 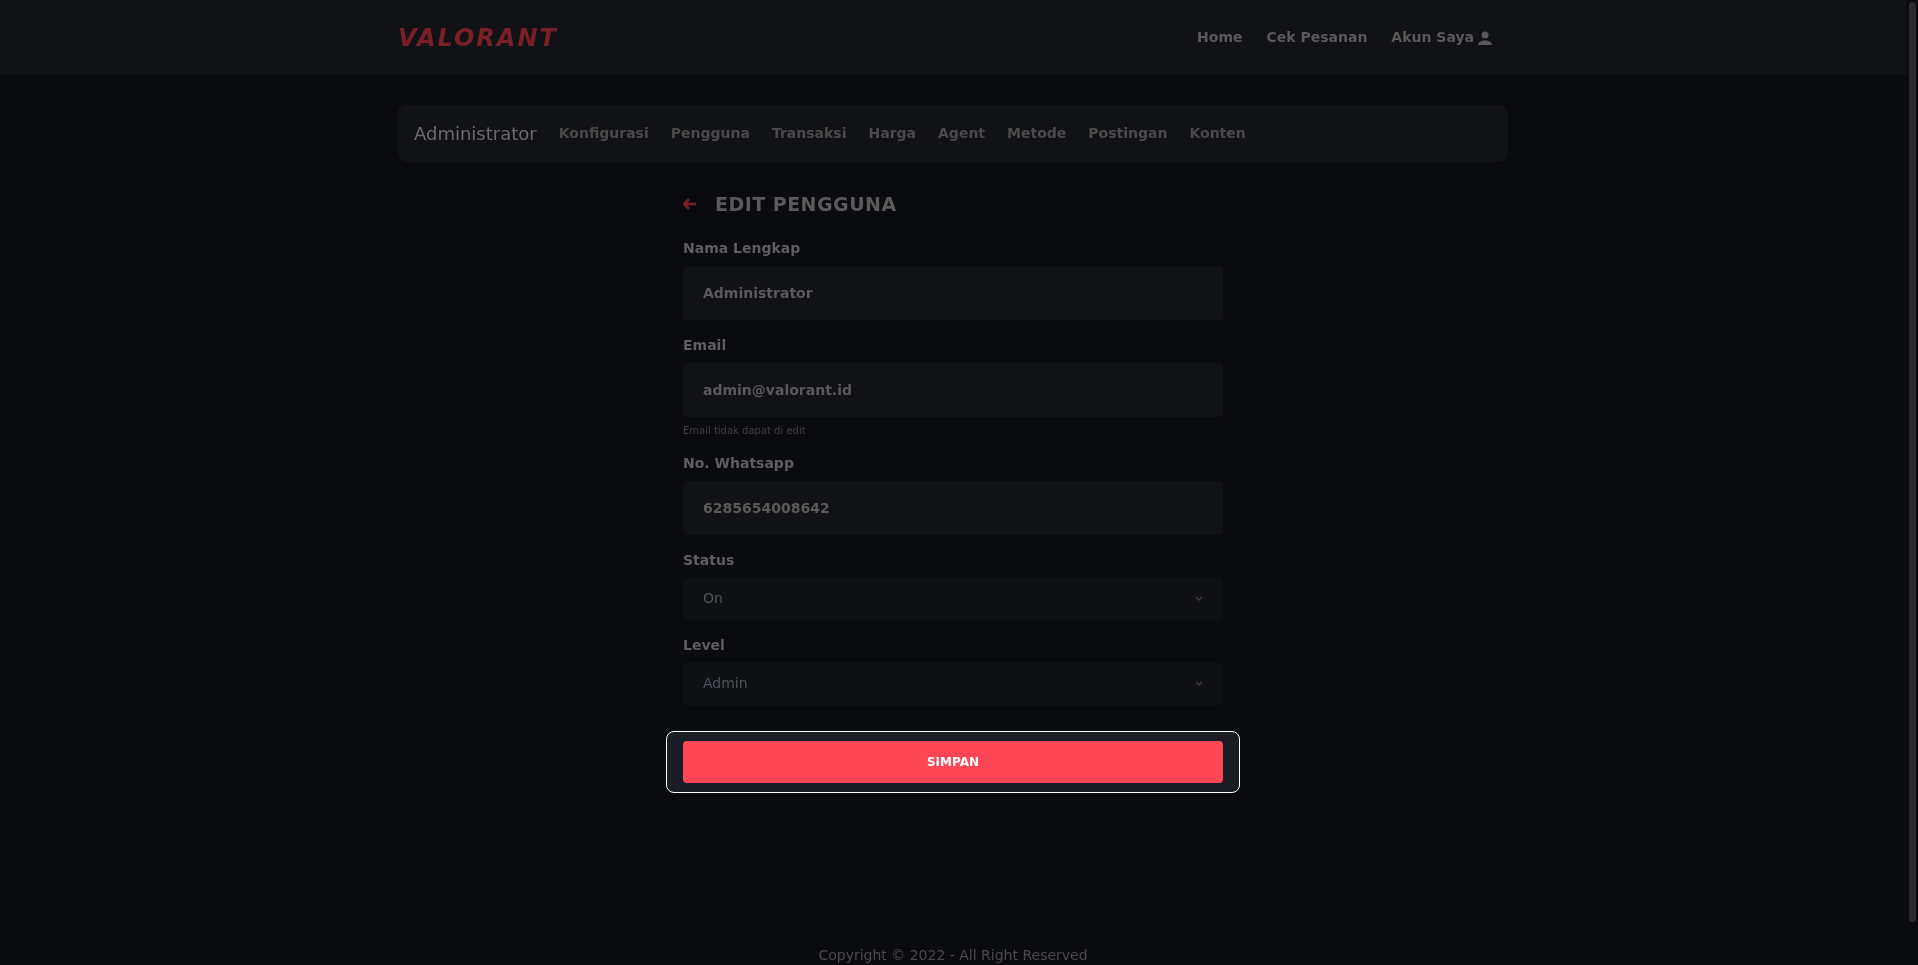 What do you see at coordinates (892, 133) in the screenshot?
I see `admin-menu-link: Harga` at bounding box center [892, 133].